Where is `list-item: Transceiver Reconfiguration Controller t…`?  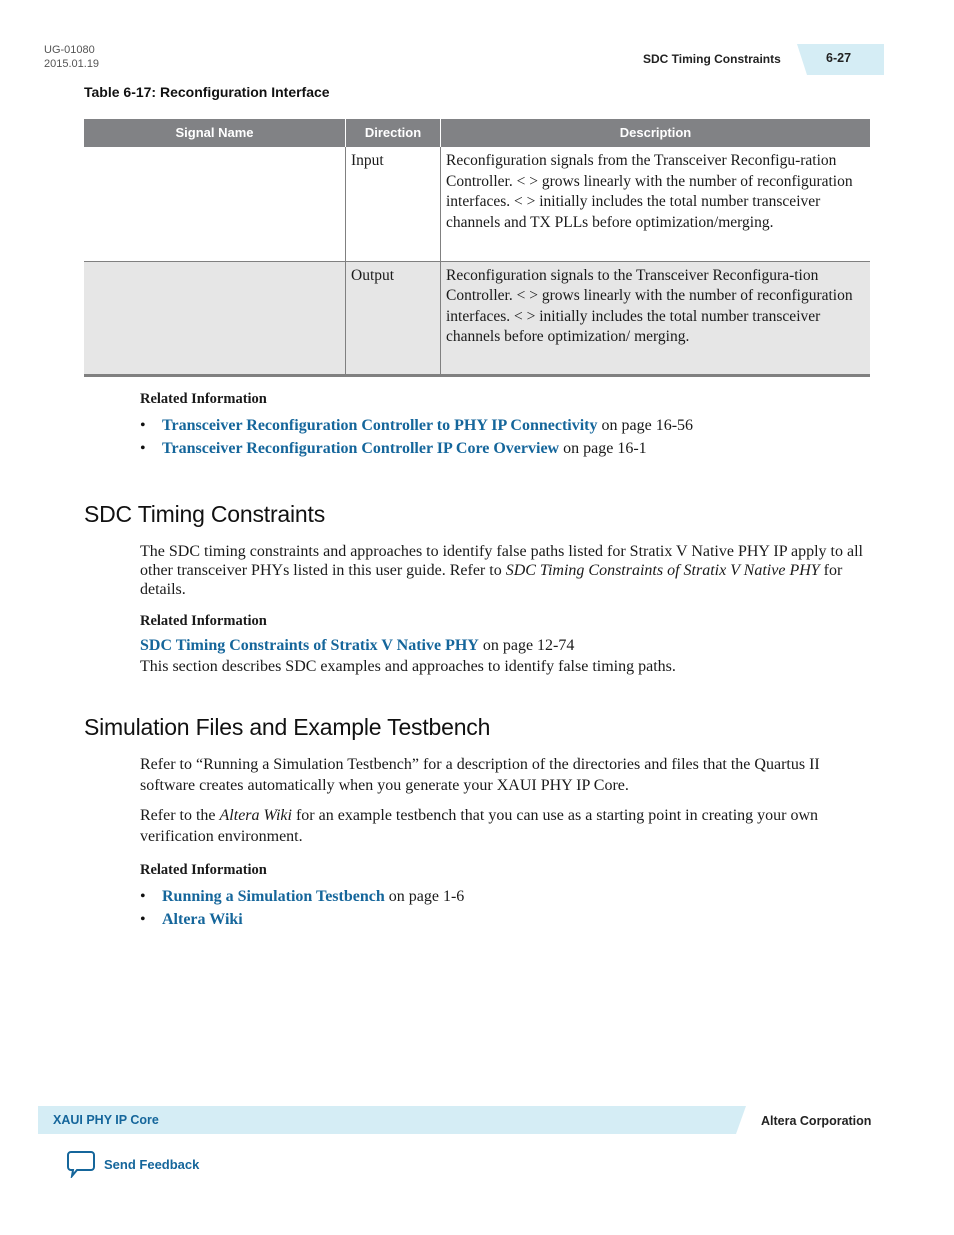
list-item: Transceiver Reconfiguration Controller t… is located at coordinates (416, 425).